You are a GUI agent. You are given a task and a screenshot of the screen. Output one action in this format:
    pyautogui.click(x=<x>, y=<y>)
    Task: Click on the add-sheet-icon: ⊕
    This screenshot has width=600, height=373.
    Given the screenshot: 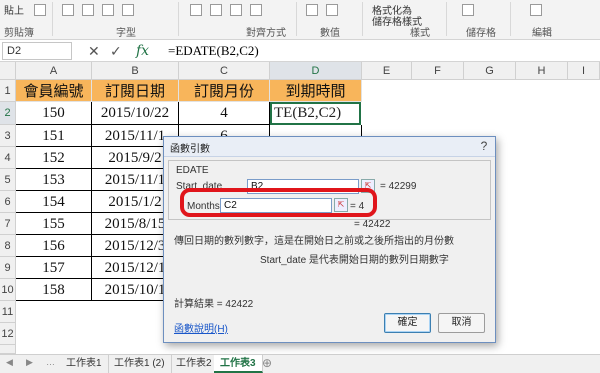 What is the action you would take?
    pyautogui.click(x=267, y=363)
    